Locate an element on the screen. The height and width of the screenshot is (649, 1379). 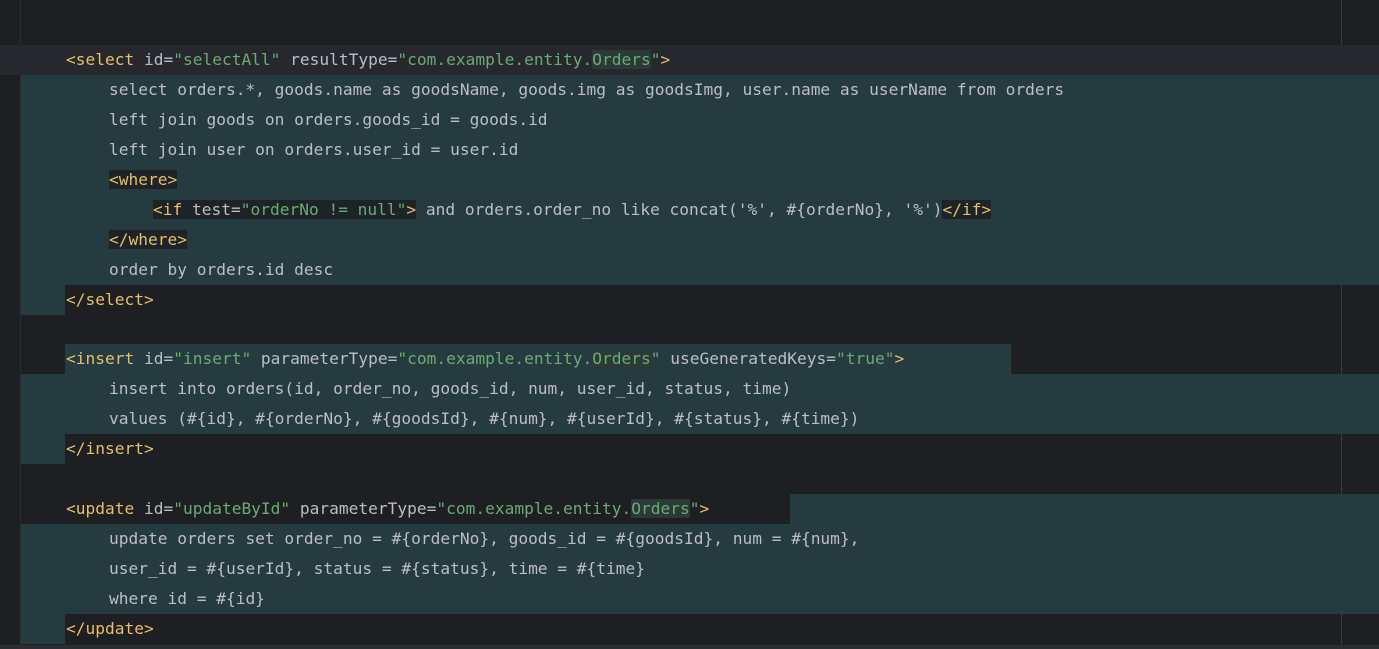
select-open-gt: > is located at coordinates (665, 59).